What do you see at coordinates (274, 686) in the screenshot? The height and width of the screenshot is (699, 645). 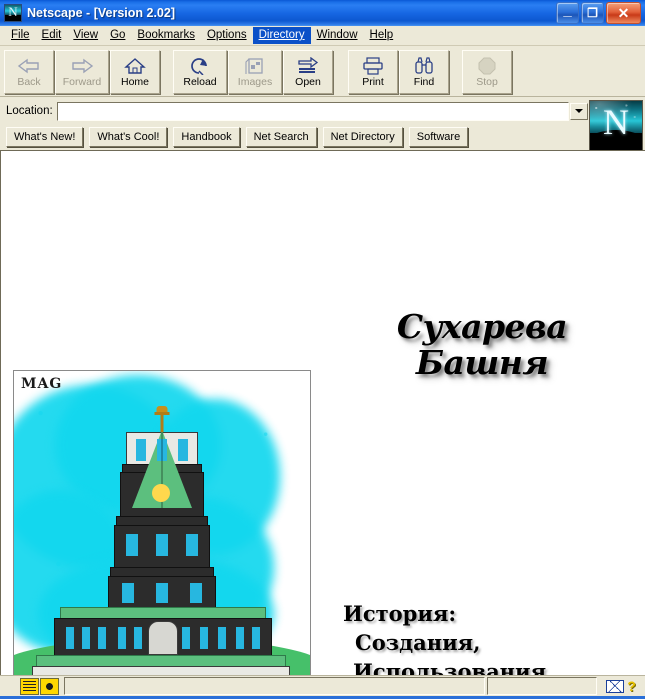 I see `status-message` at bounding box center [274, 686].